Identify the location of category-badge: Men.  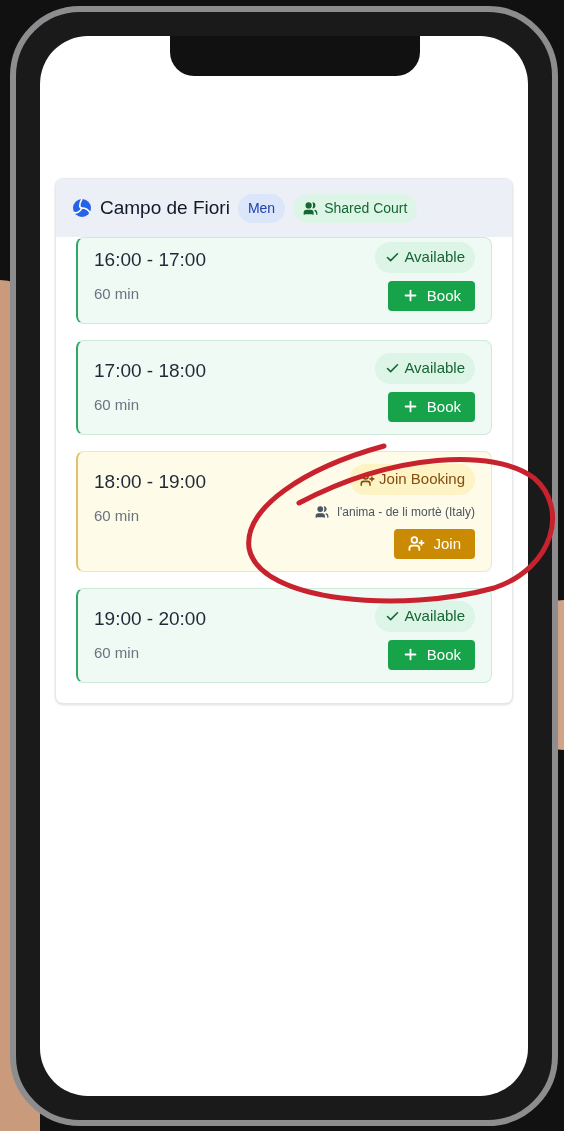
(261, 208).